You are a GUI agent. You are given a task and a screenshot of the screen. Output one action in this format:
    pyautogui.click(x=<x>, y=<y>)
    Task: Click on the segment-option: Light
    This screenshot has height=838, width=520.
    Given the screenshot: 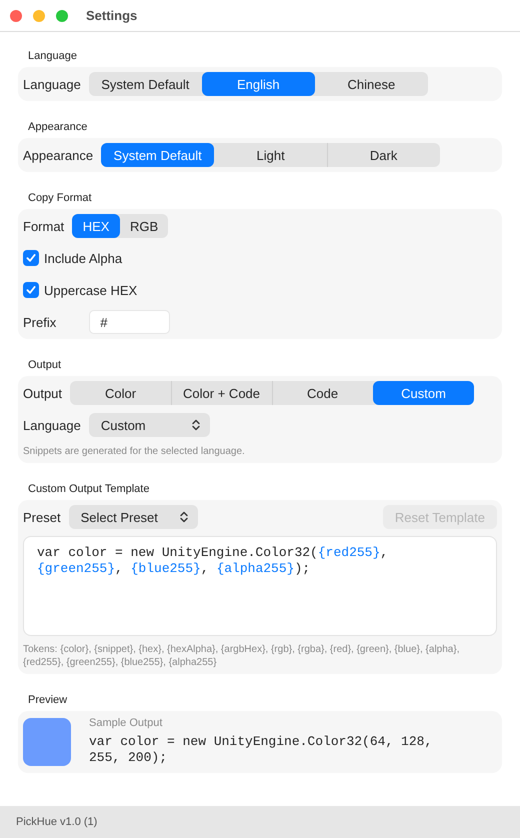 What is the action you would take?
    pyautogui.click(x=271, y=155)
    